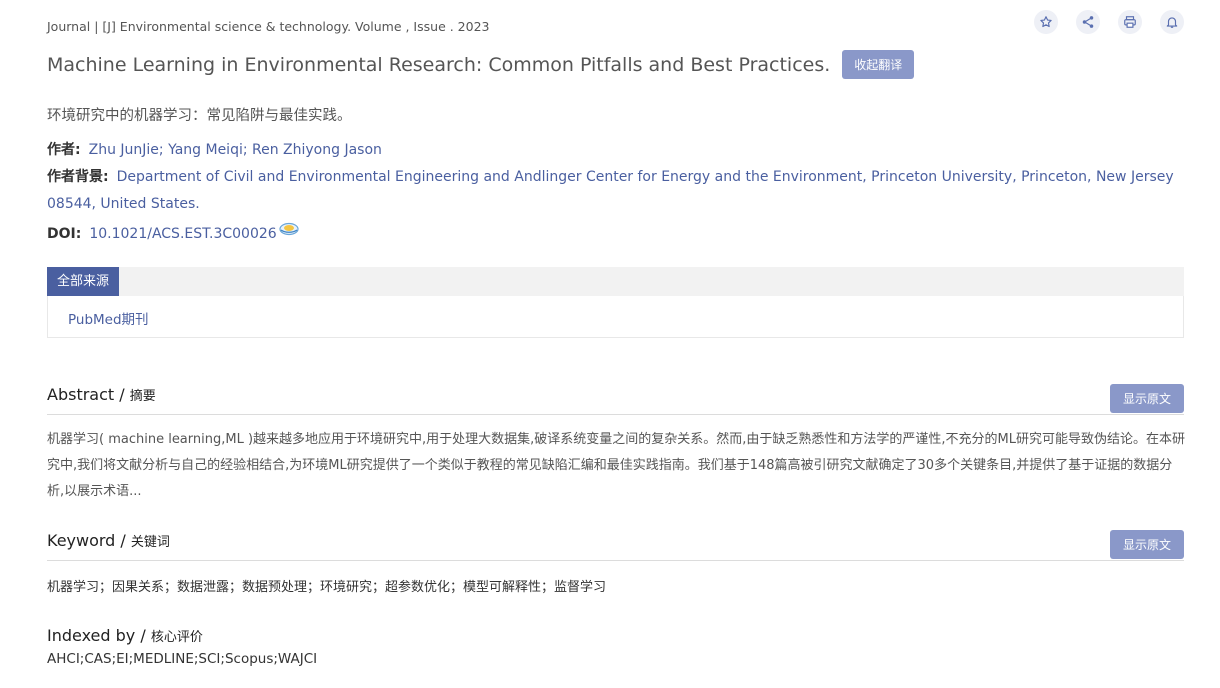 The image size is (1220, 688). Describe the element at coordinates (182, 234) in the screenshot. I see `doi-link: 10.1021/ACS.EST.3C00026` at that location.